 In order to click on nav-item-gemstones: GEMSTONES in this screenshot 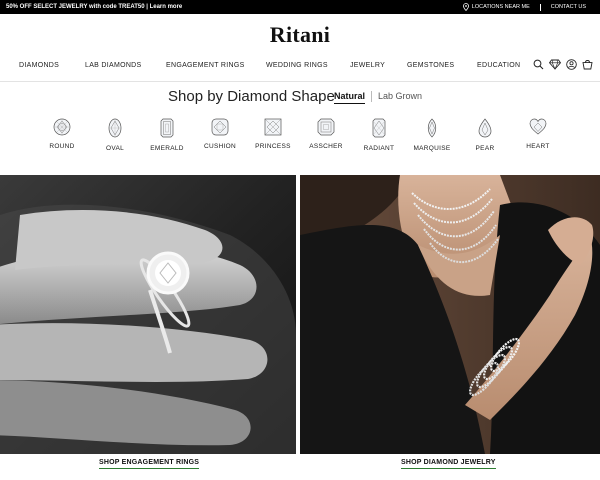, I will do `click(430, 65)`.